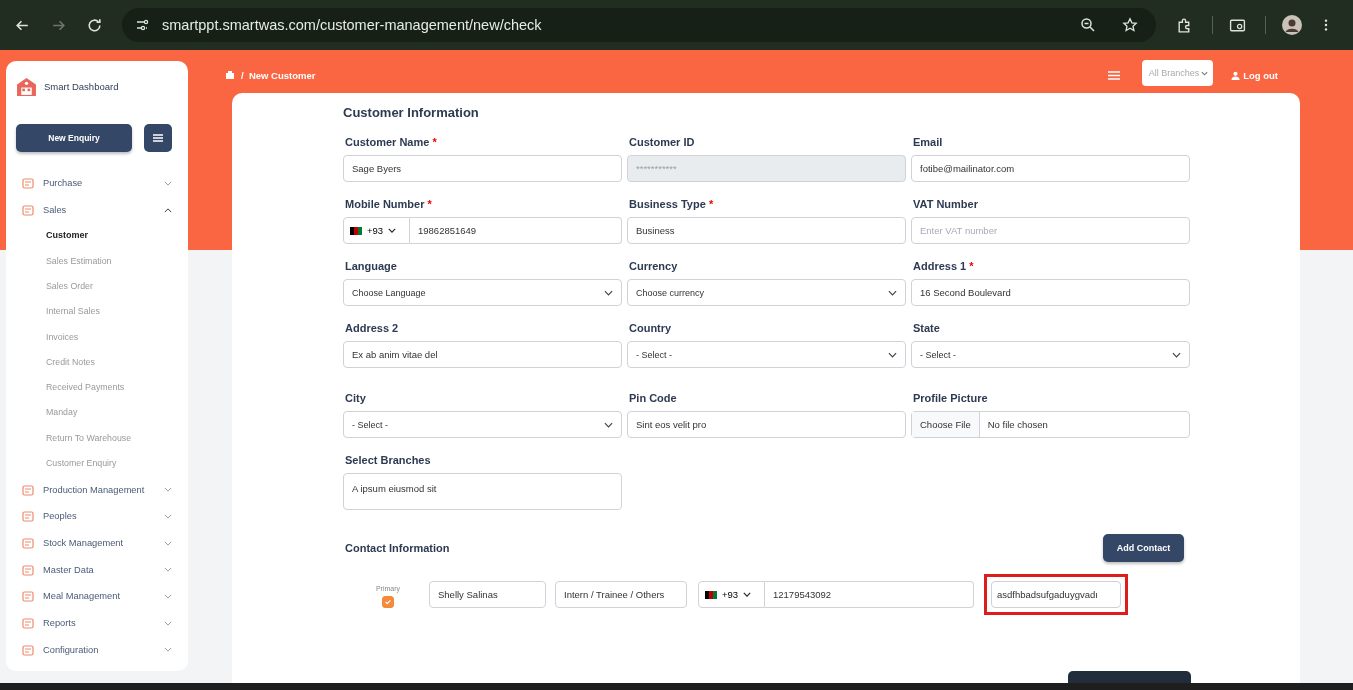  I want to click on star-icon, so click(1130, 25).